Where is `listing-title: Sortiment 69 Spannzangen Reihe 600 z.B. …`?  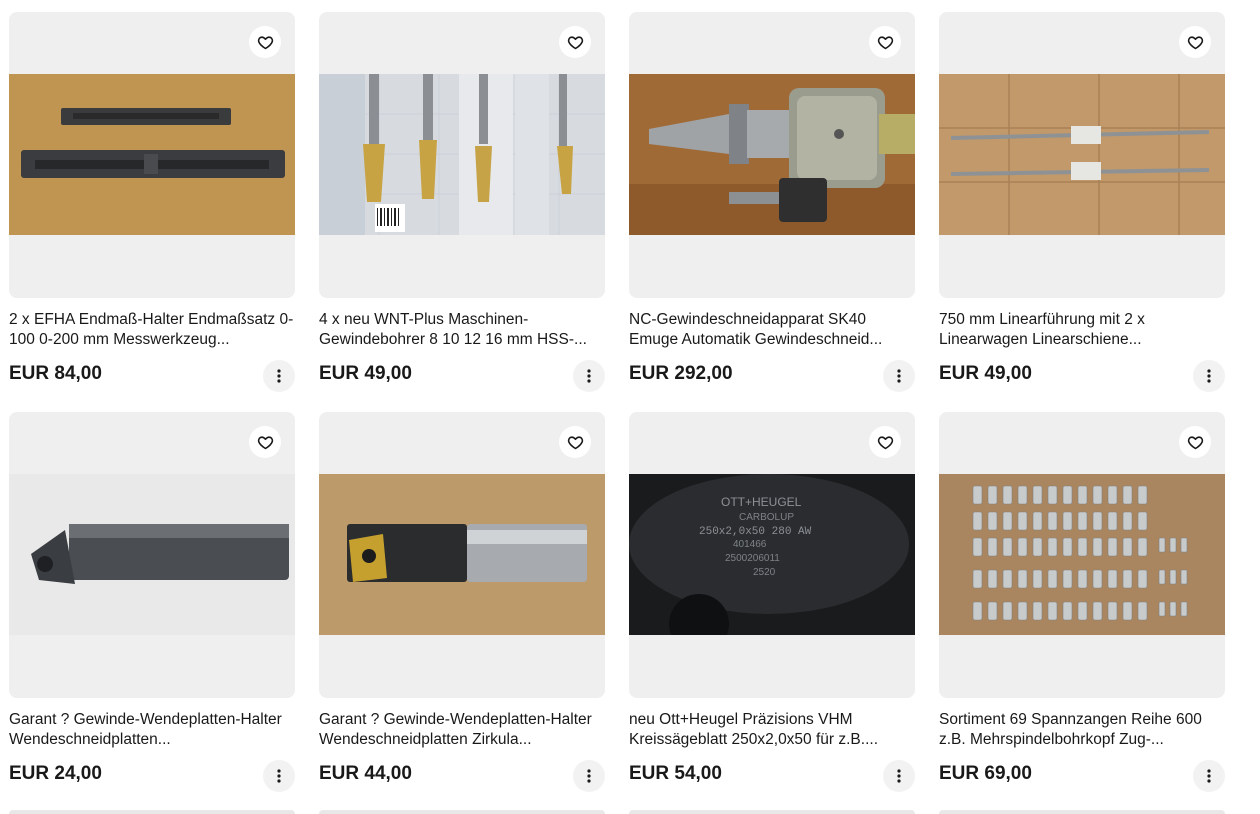 listing-title: Sortiment 69 Spannzangen Reihe 600 z.B. … is located at coordinates (1082, 730).